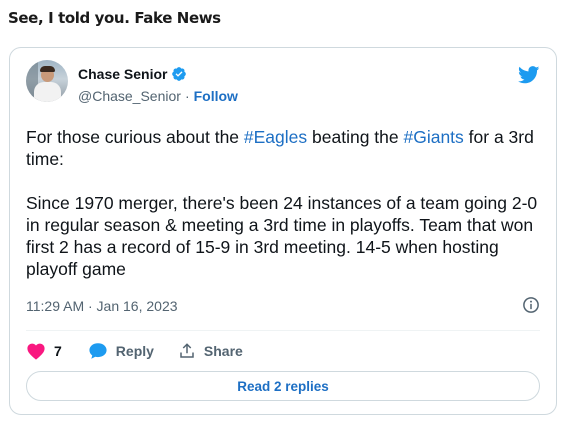  I want to click on hashtag-link: #Giants, so click(433, 137).